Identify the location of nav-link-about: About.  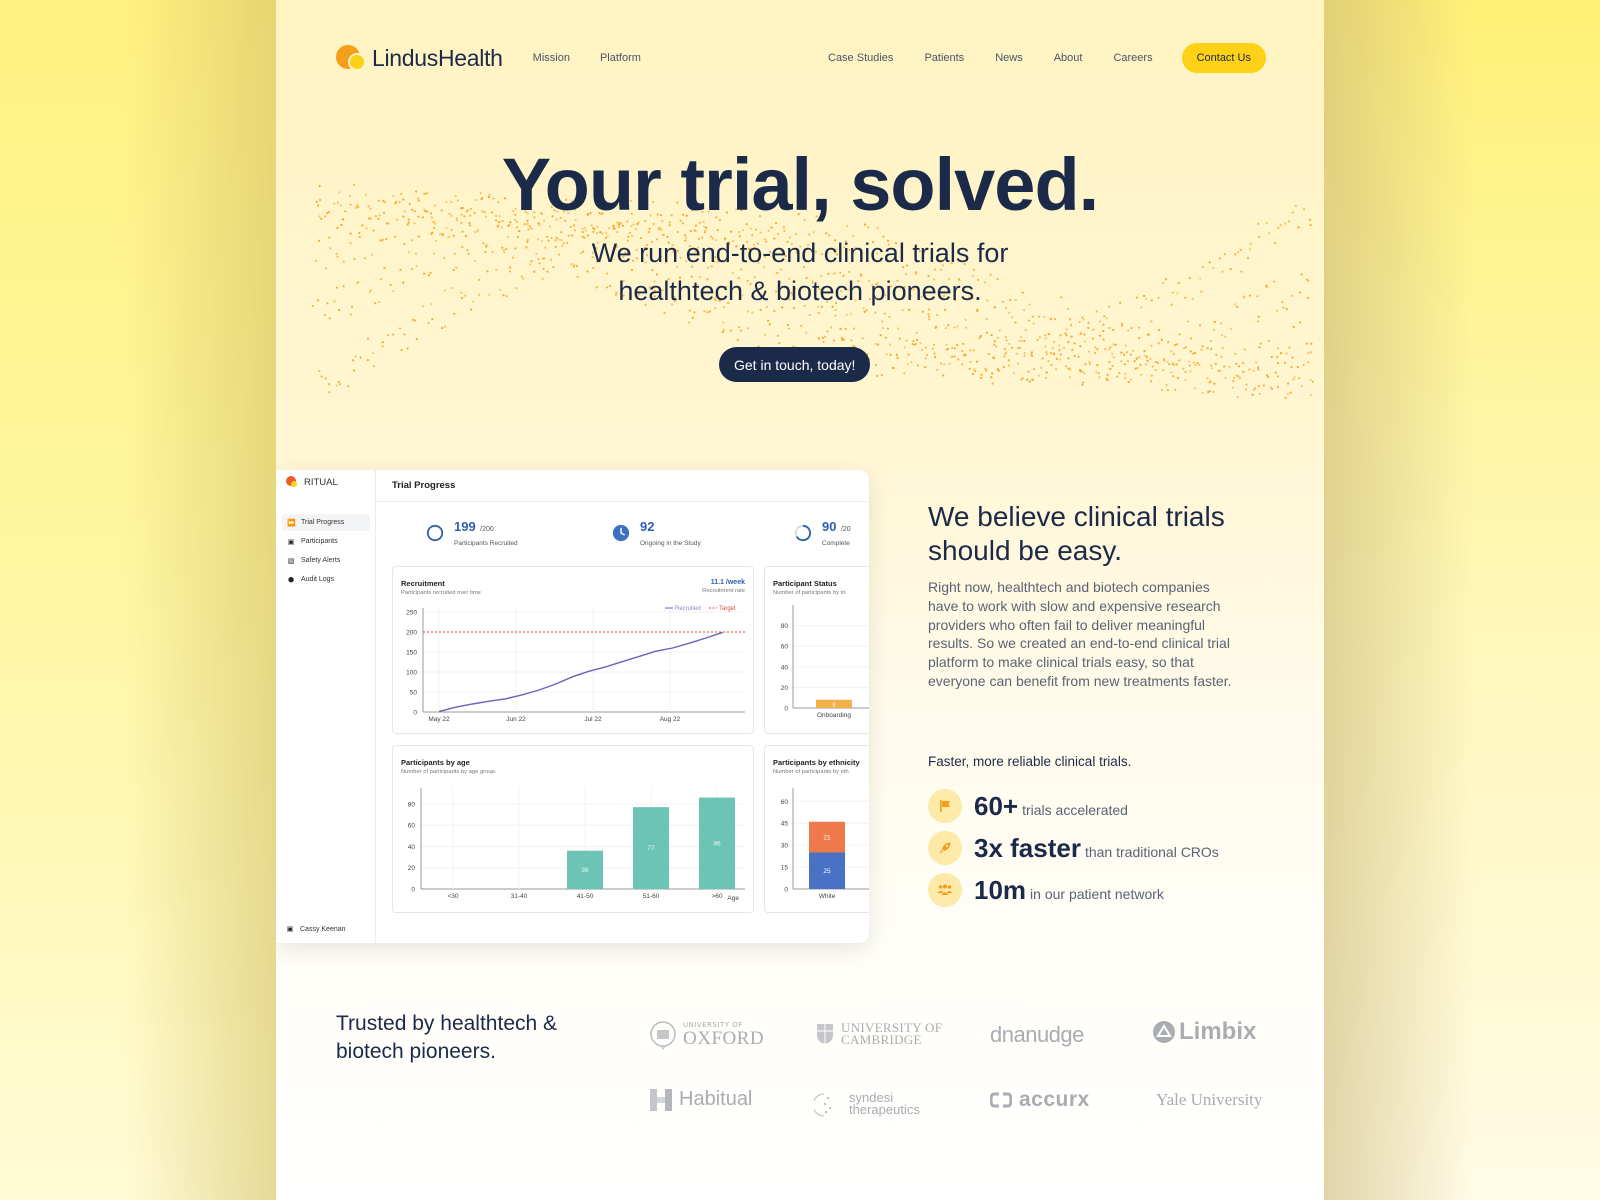
(1068, 58).